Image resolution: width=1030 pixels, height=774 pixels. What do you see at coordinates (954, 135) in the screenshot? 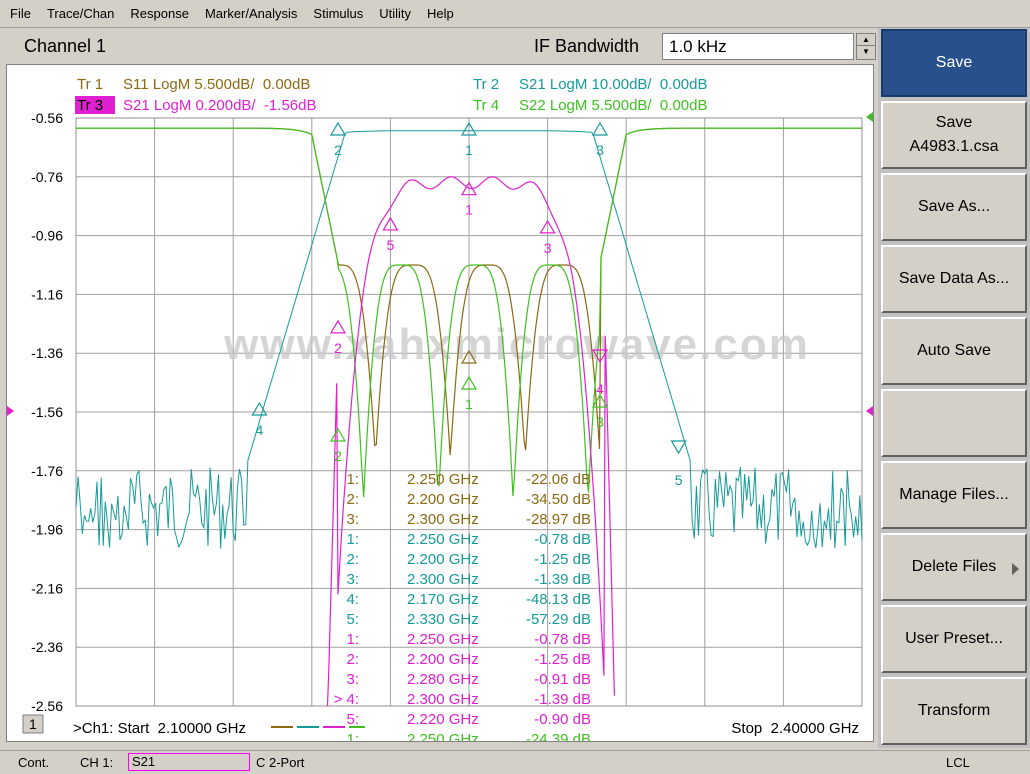
I see `save-file-softkey: Save A4983.1.csa` at bounding box center [954, 135].